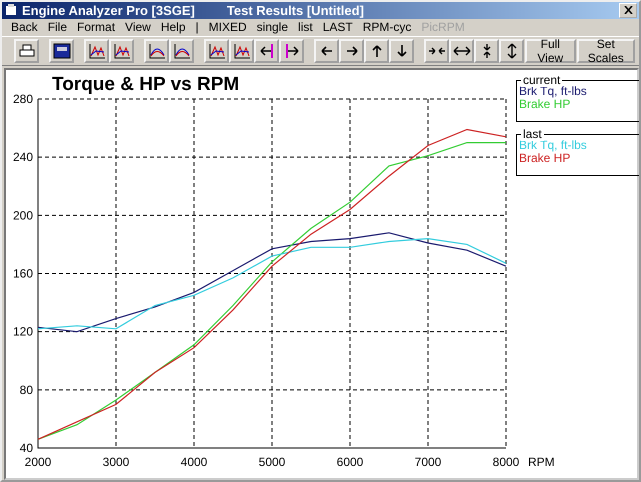 The image size is (641, 482). Describe the element at coordinates (108, 10) in the screenshot. I see `window-title: Engine Analyzer Pro [3SGE]` at that location.